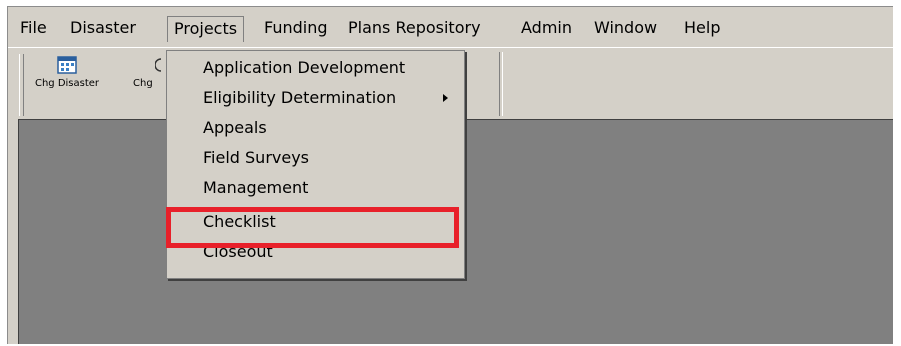 Image resolution: width=901 pixels, height=346 pixels. What do you see at coordinates (546, 28) in the screenshot?
I see `menu-admin: Admin` at bounding box center [546, 28].